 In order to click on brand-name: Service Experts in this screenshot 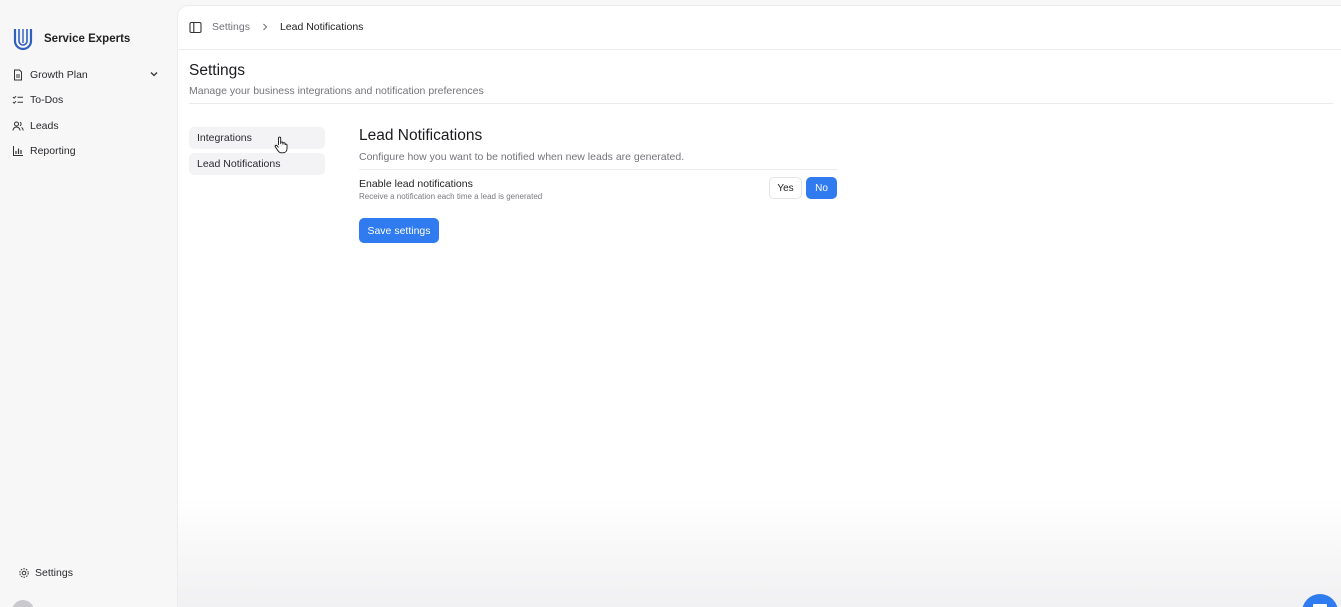, I will do `click(87, 39)`.